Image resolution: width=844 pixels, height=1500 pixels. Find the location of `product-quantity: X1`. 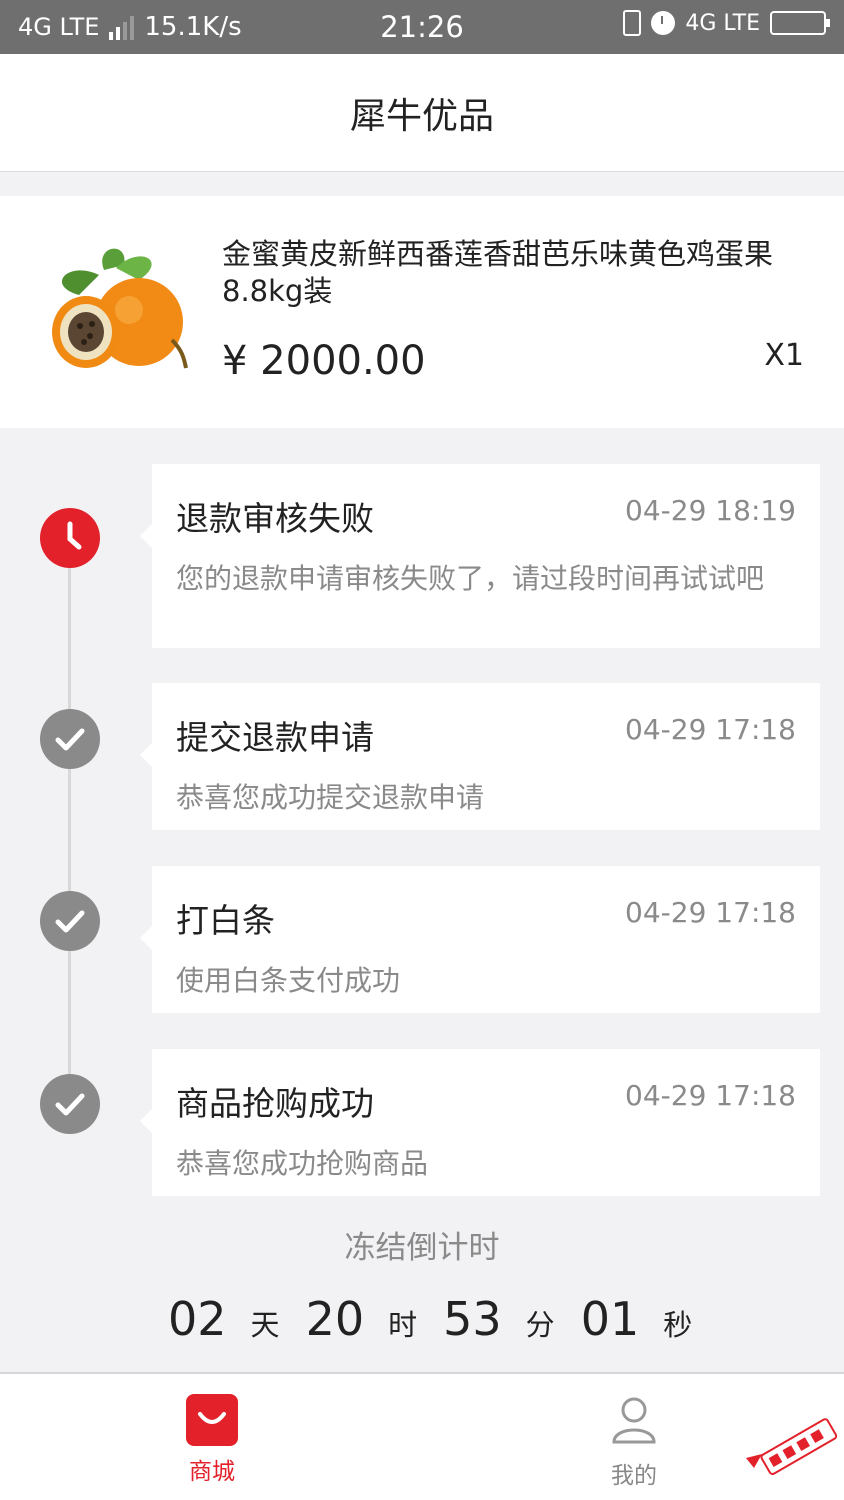

product-quantity: X1 is located at coordinates (784, 355).